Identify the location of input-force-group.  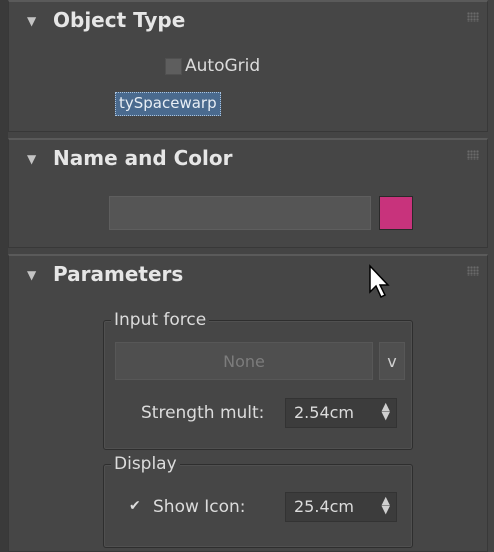
(258, 385).